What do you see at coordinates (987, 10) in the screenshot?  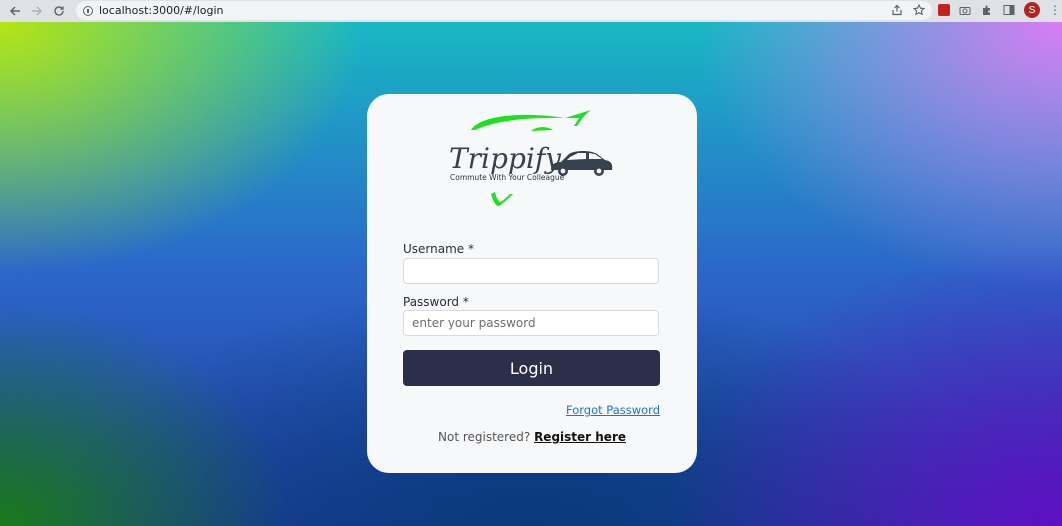 I see `extensions-puzzle-icon` at bounding box center [987, 10].